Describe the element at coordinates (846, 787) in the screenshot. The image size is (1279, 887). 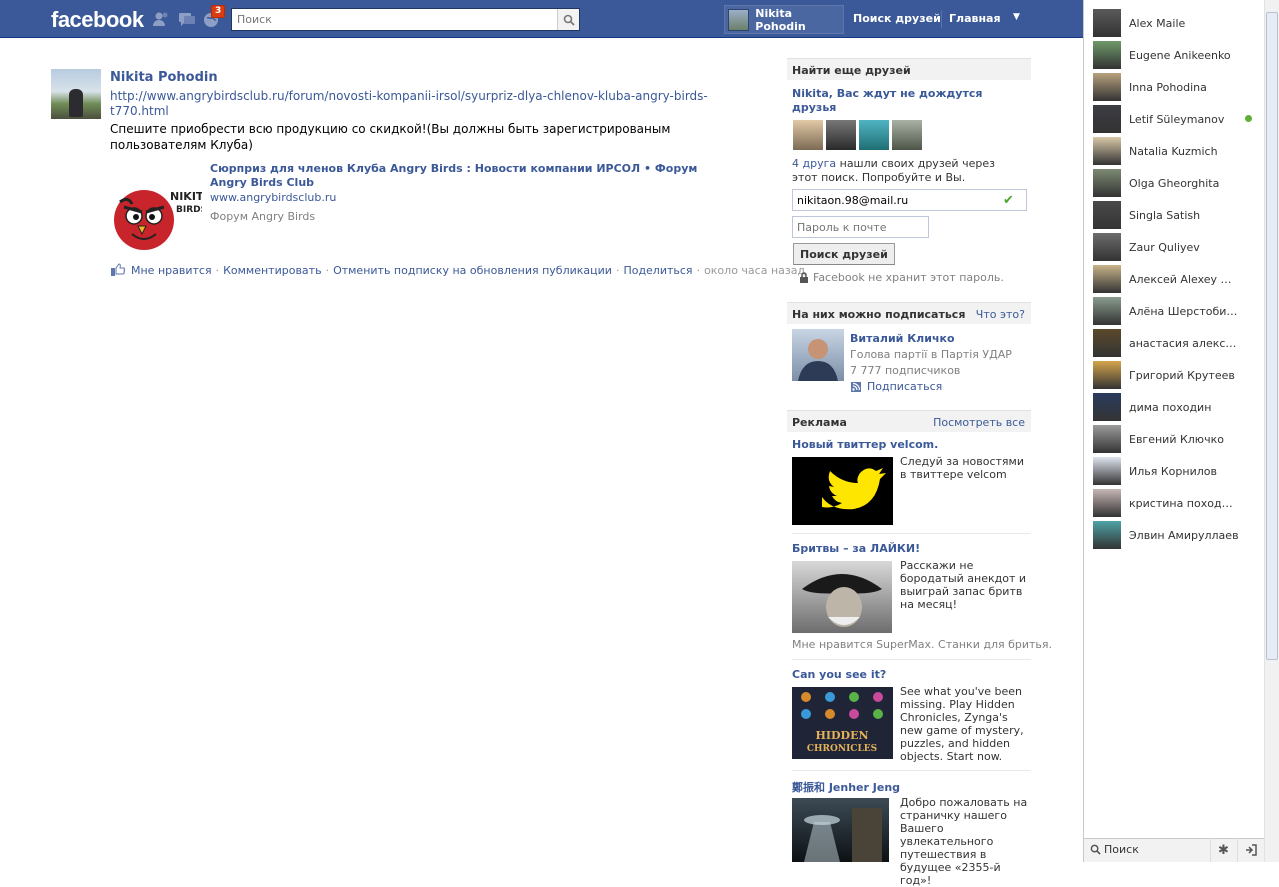
I see `ad-title: 鄭振和 Jenher Jeng` at that location.